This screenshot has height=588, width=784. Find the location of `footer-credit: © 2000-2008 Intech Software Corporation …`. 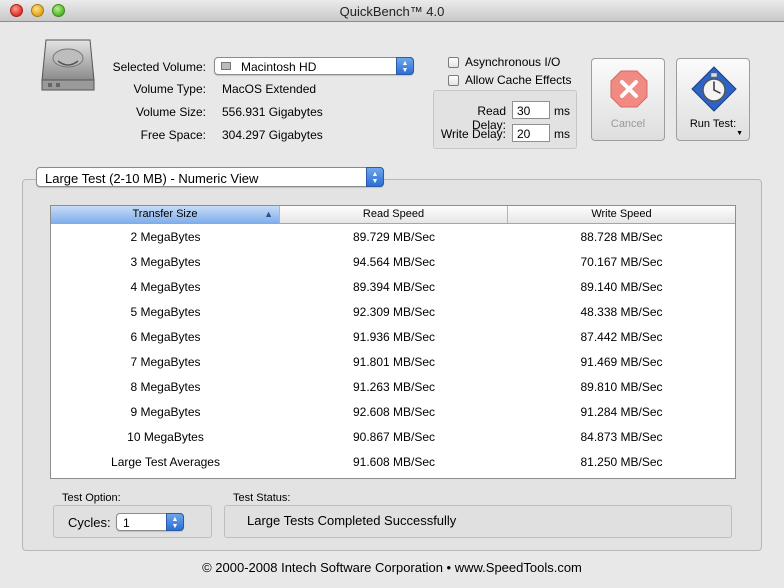

footer-credit: © 2000-2008 Intech Software Corporation … is located at coordinates (392, 567).